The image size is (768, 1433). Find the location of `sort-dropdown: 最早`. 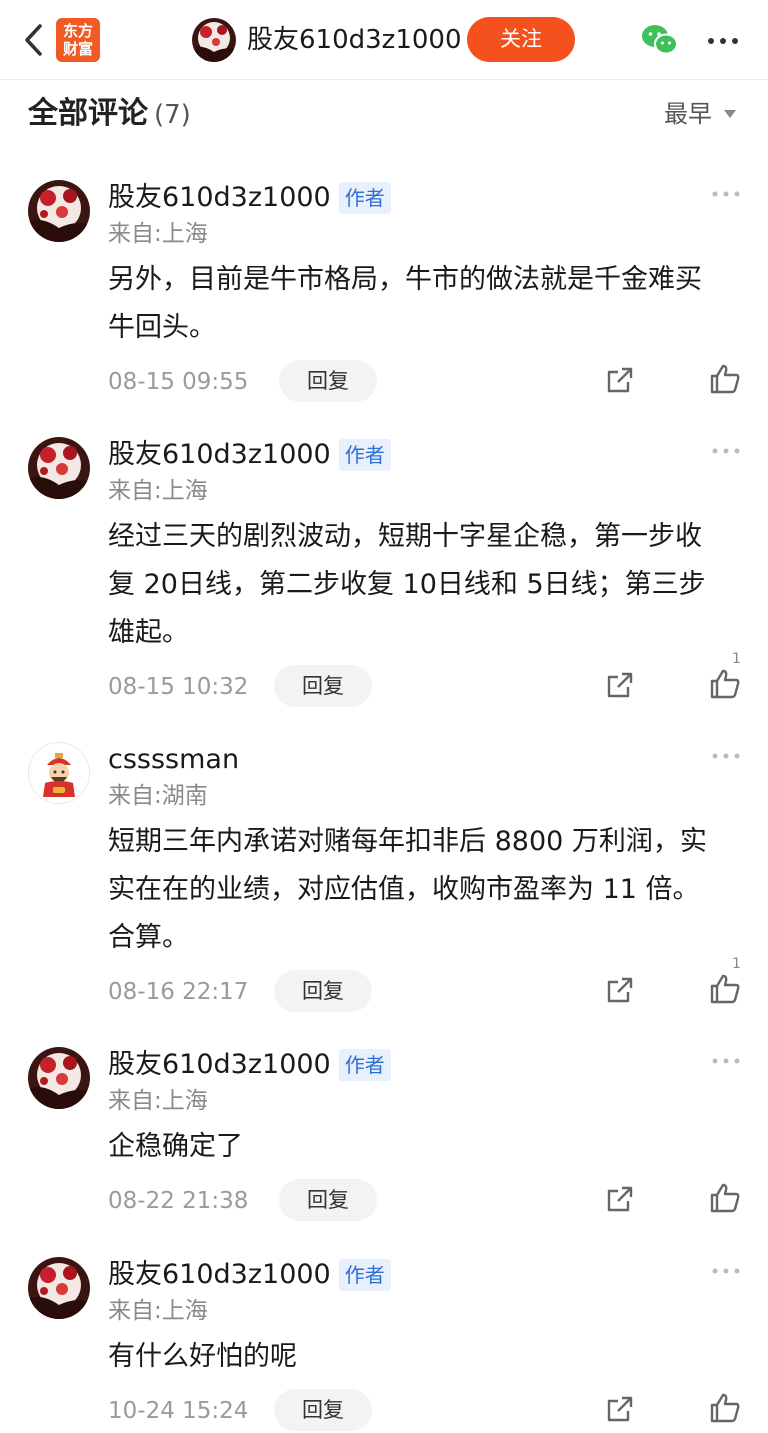

sort-dropdown: 最早 is located at coordinates (700, 114).